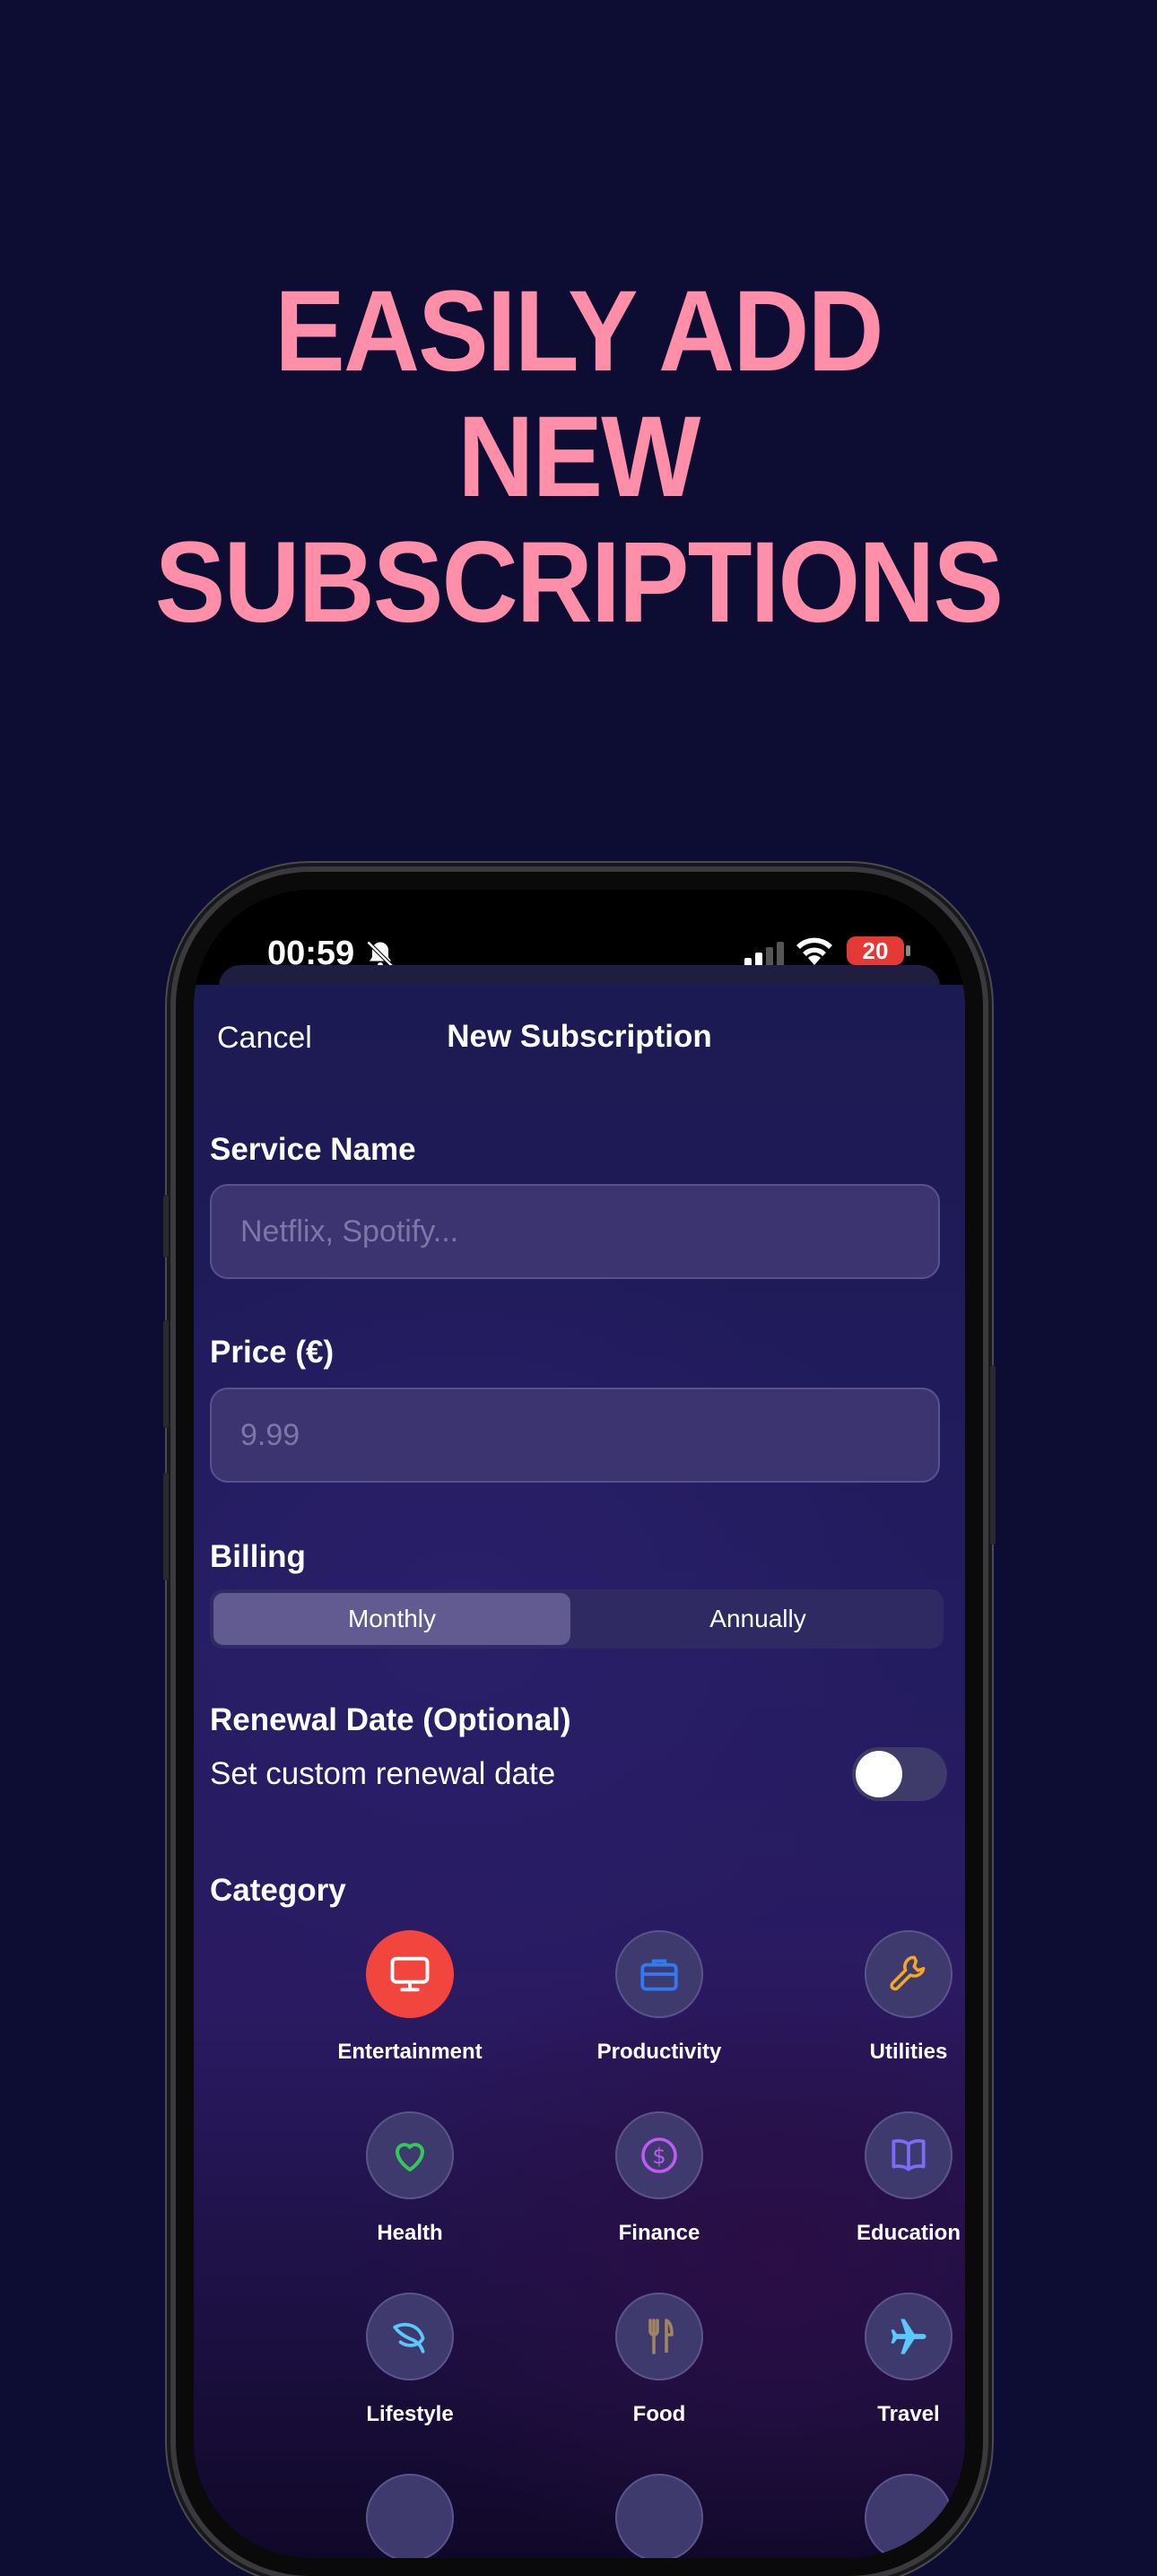 This screenshot has height=2576, width=1157. I want to click on billing-option-annually: Annually, so click(758, 1619).